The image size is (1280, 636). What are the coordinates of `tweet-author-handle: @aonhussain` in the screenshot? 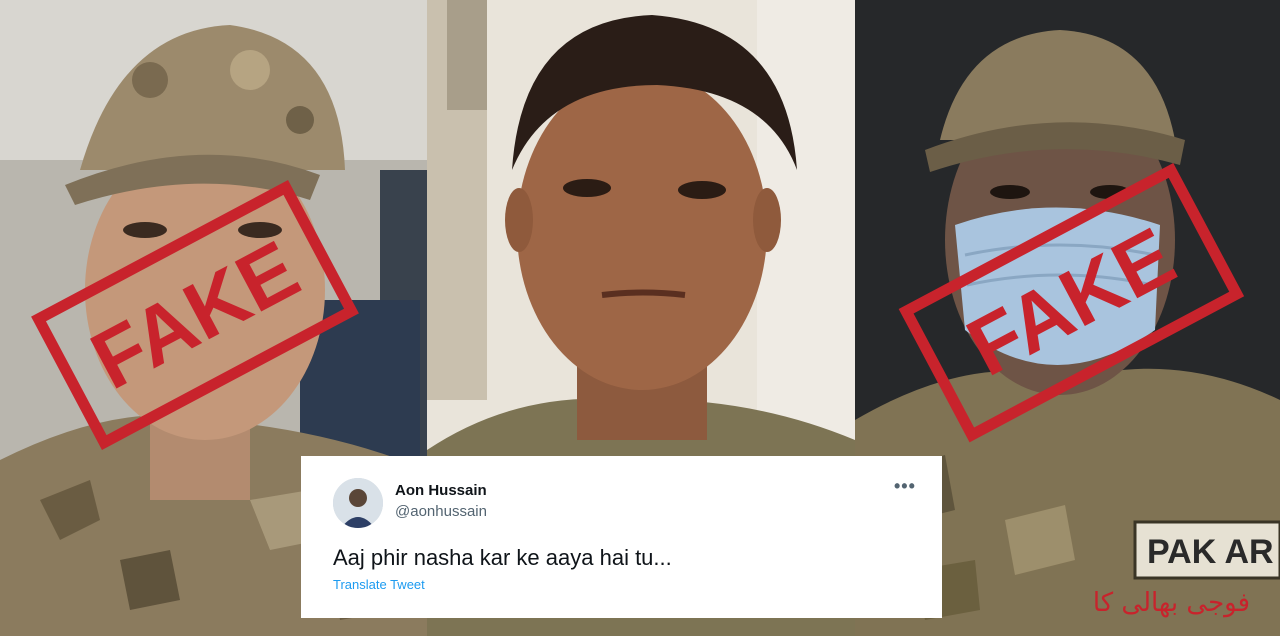 It's located at (441, 511).